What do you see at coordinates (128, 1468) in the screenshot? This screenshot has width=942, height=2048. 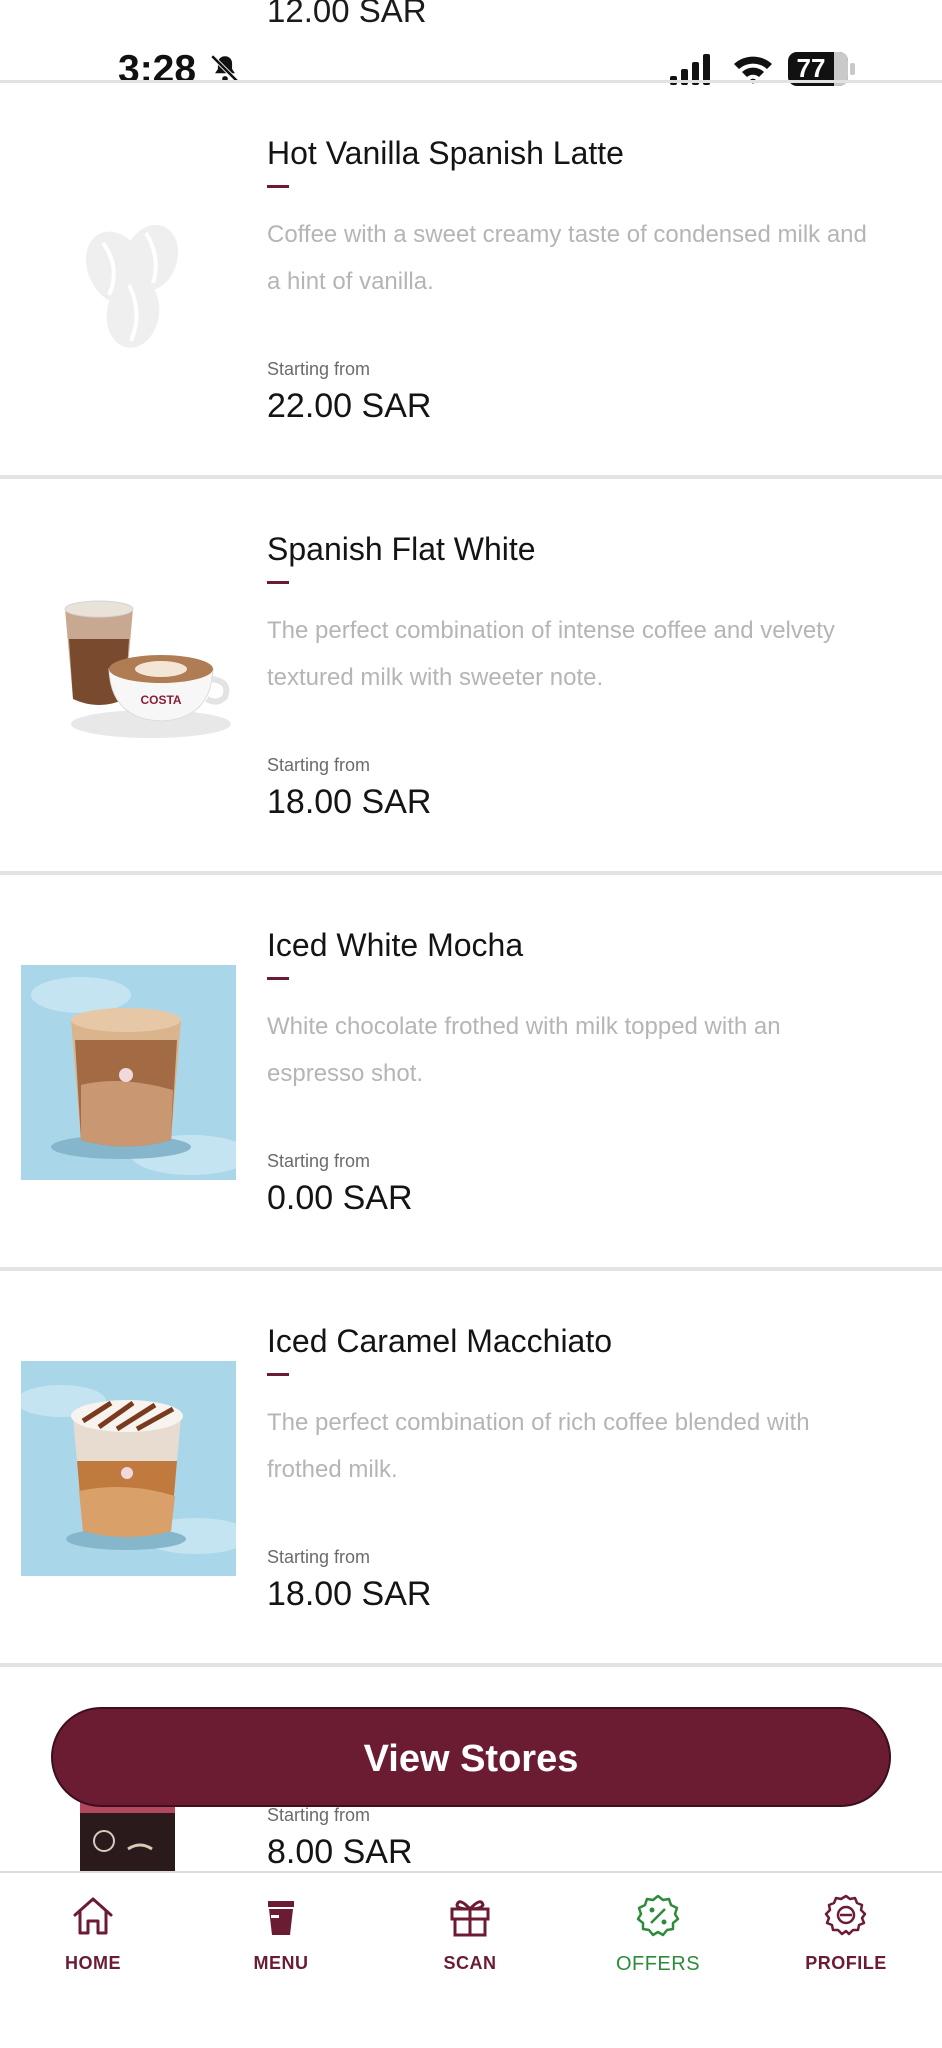 I see `iced-caramel-macchiato-photo` at bounding box center [128, 1468].